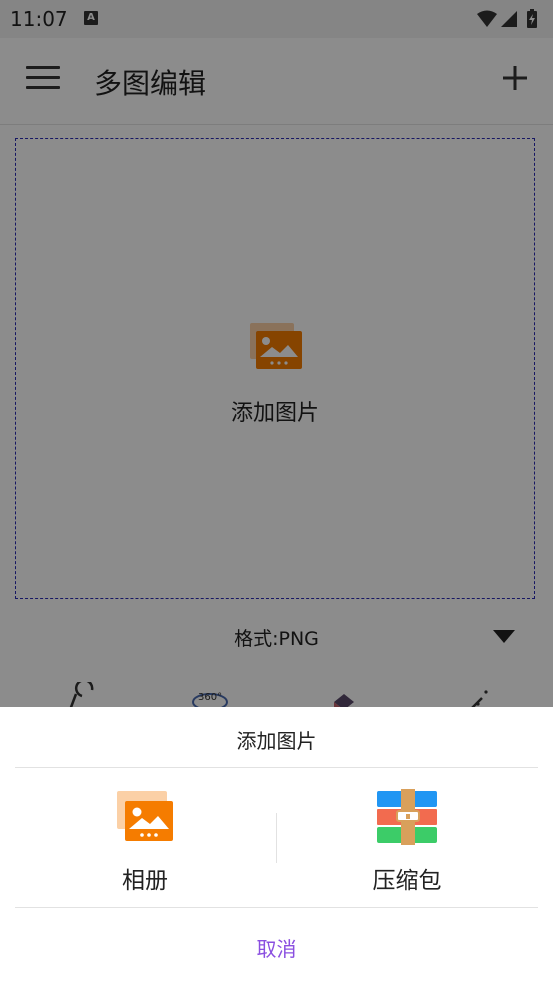  I want to click on archive-label: 压缩包, so click(407, 881).